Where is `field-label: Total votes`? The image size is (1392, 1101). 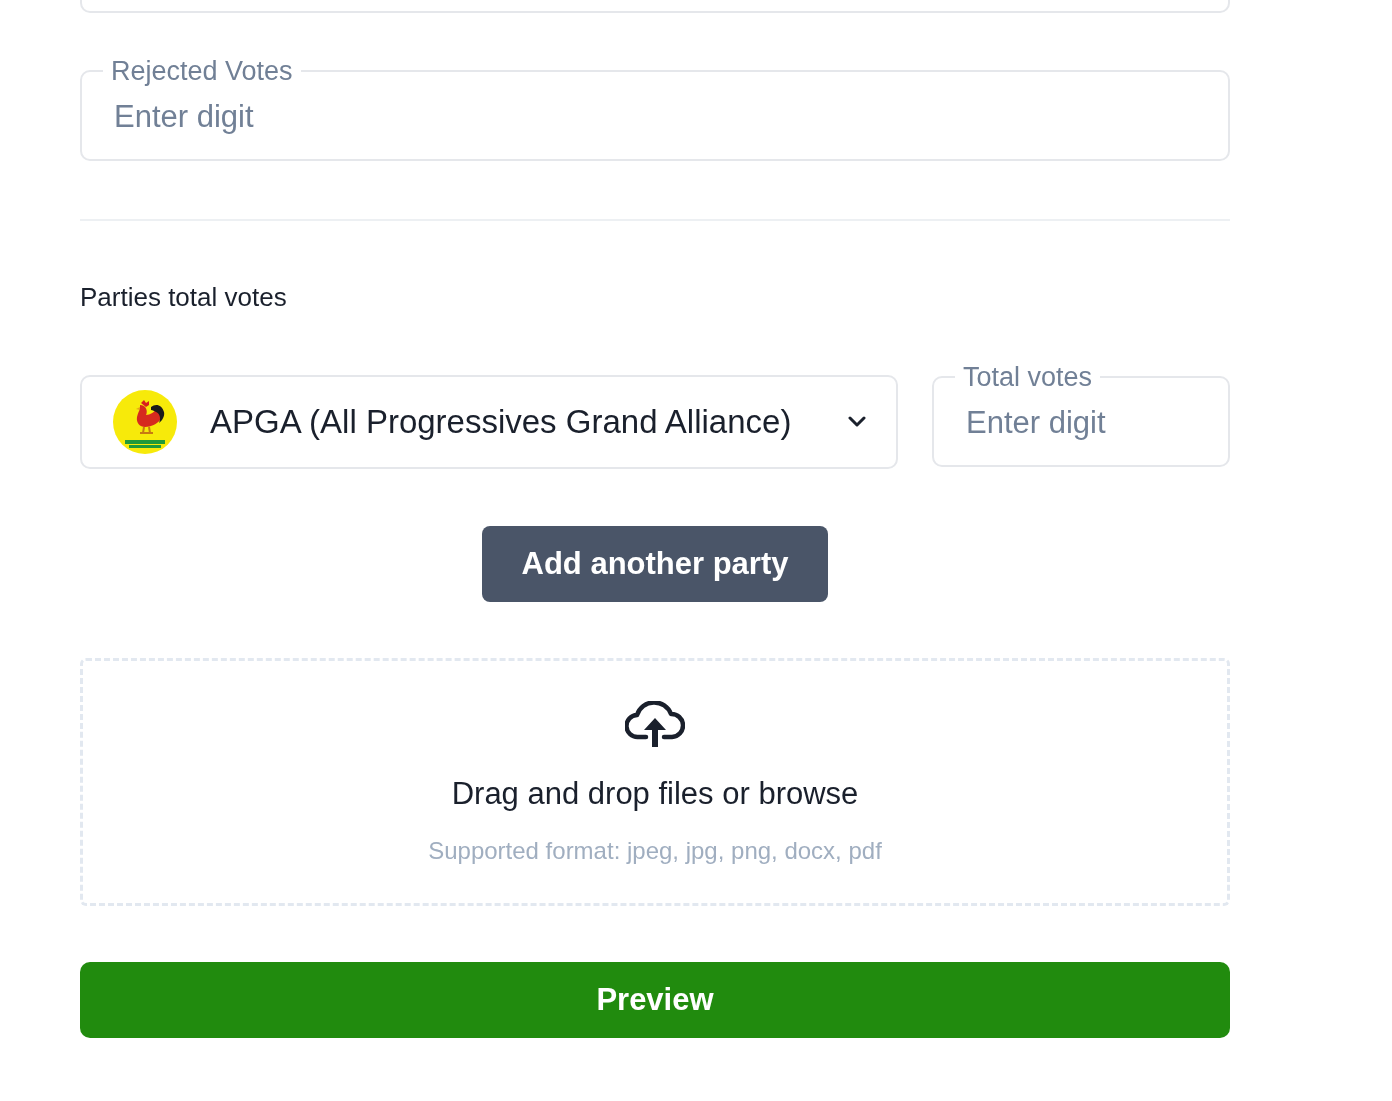 field-label: Total votes is located at coordinates (1028, 377).